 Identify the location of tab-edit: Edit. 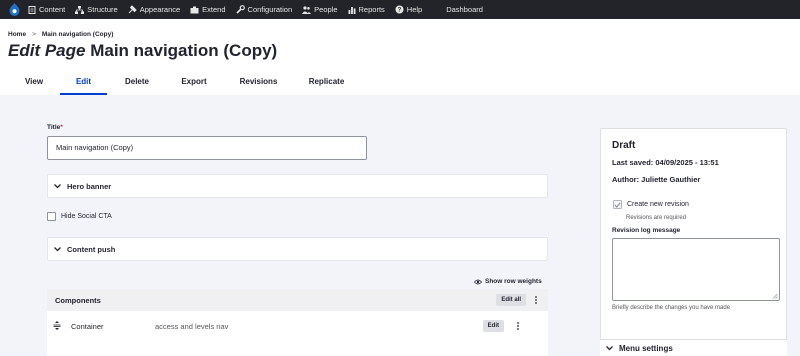
(83, 84).